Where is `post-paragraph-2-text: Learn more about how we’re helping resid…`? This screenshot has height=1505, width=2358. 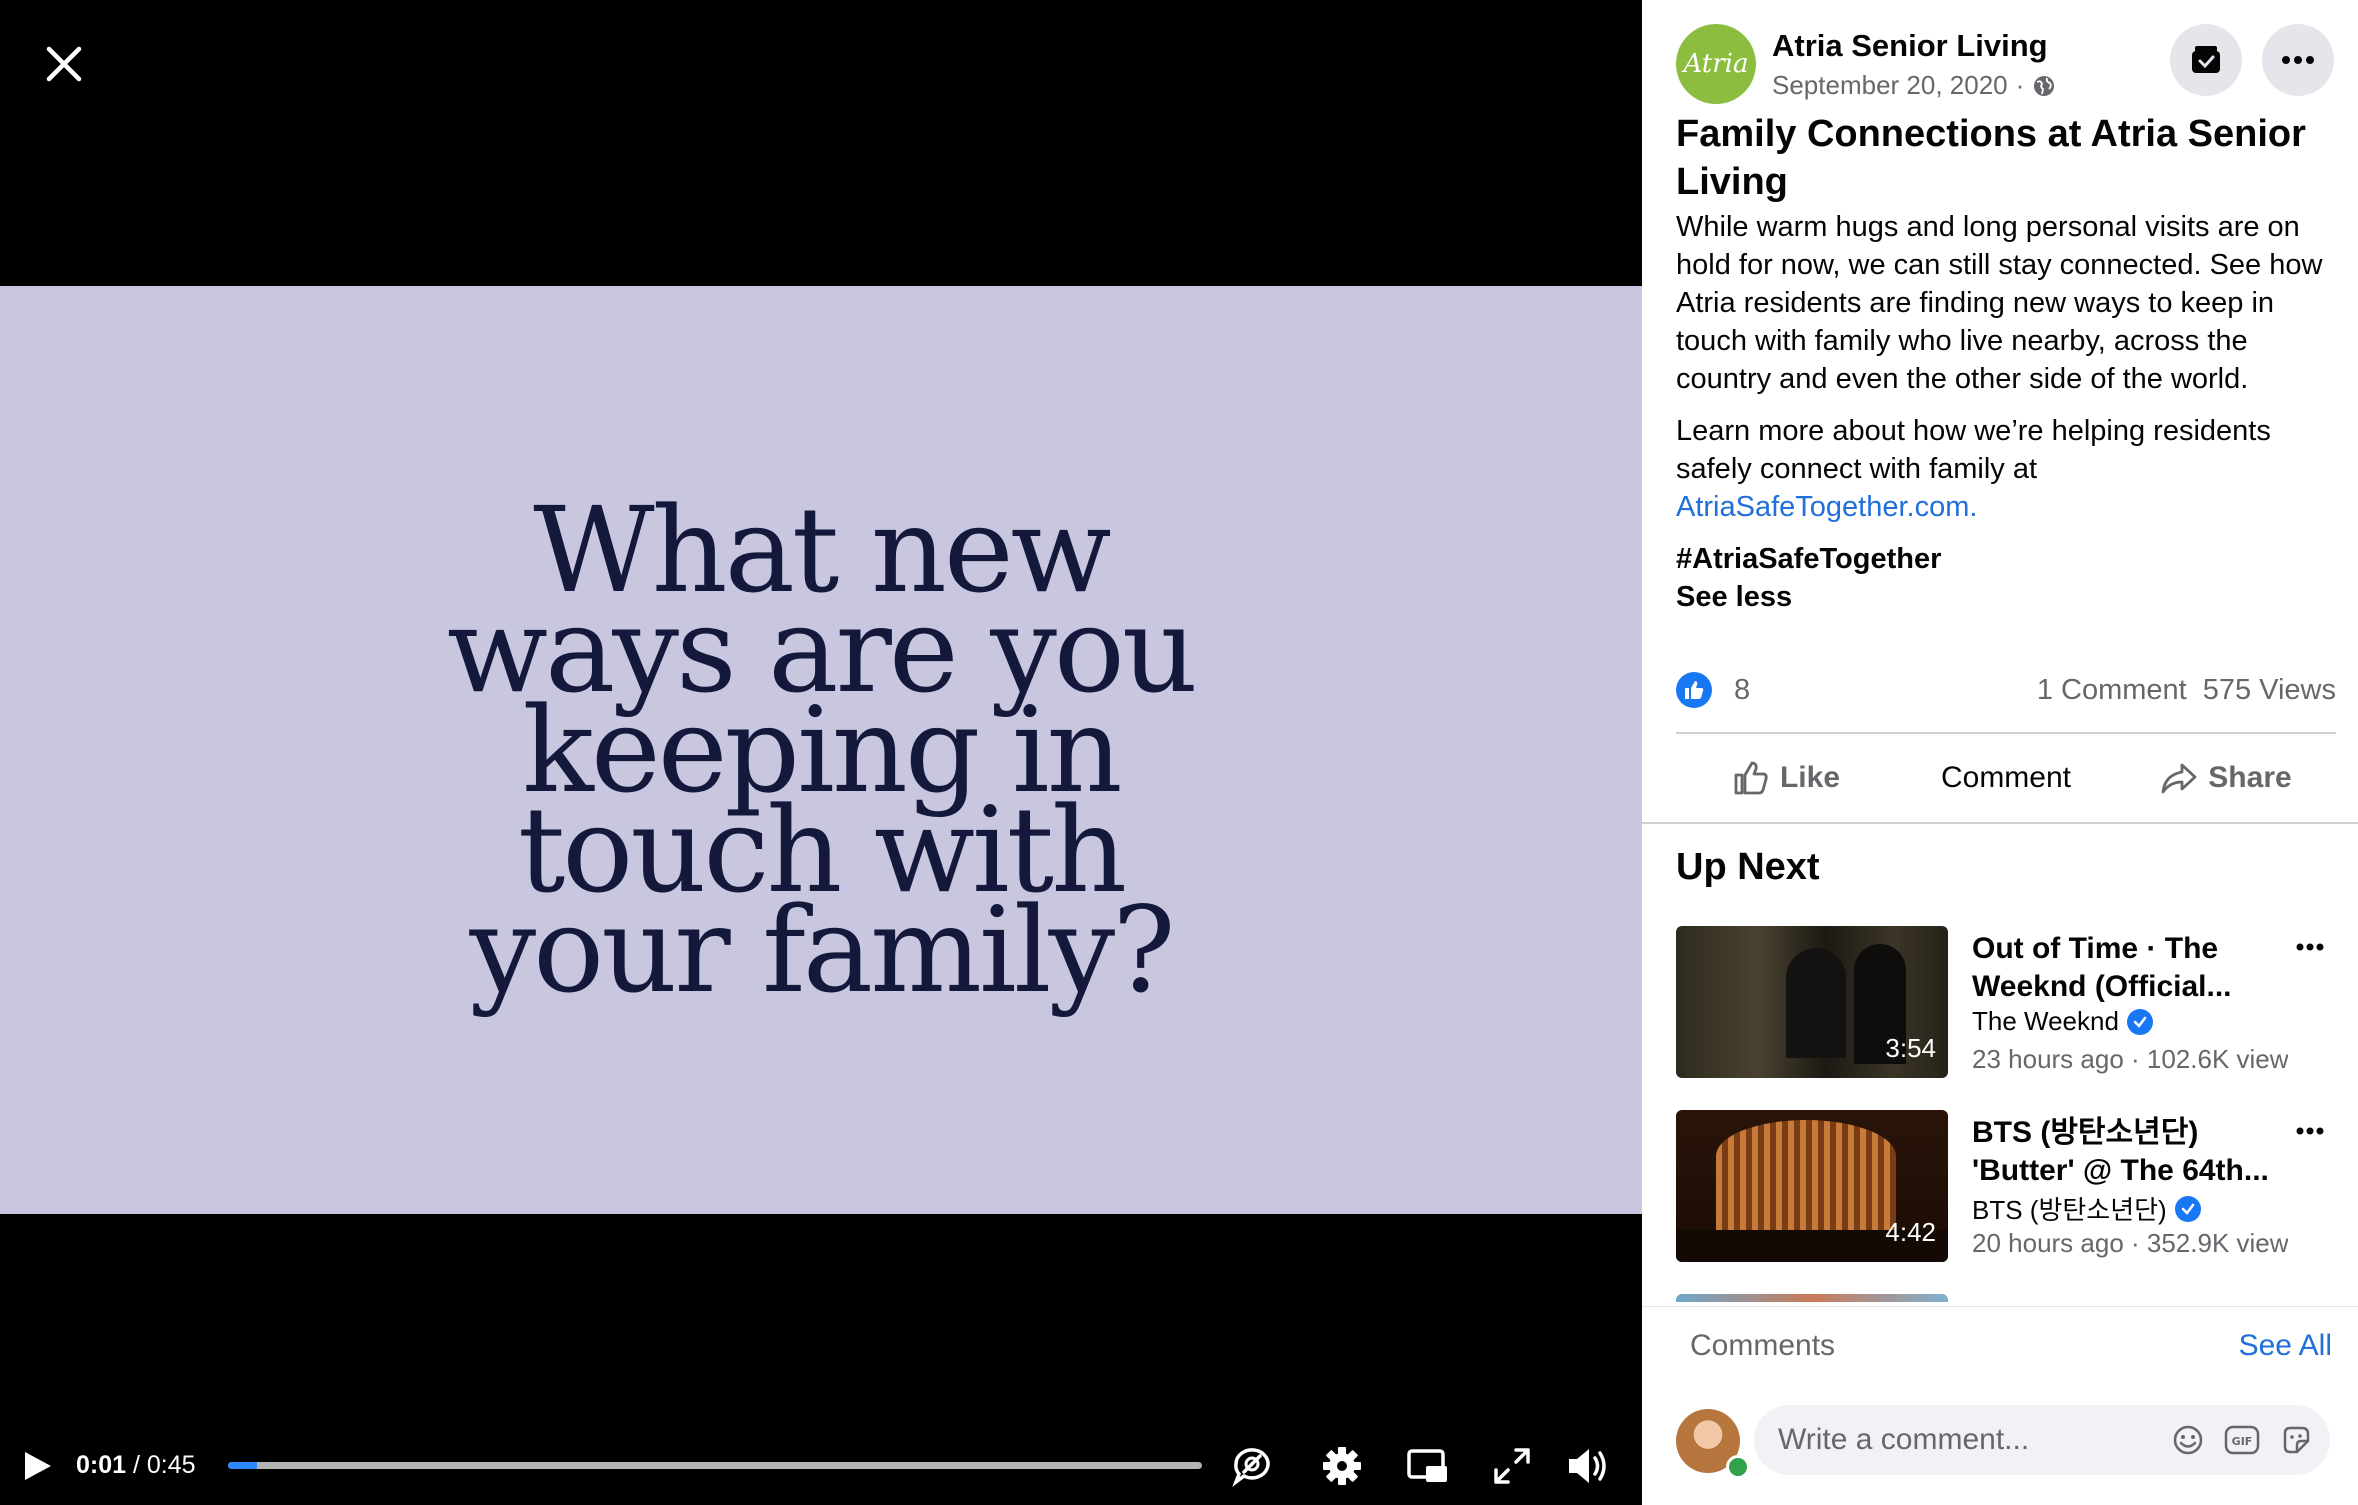 post-paragraph-2-text: Learn more about how we’re helping resid… is located at coordinates (1973, 450).